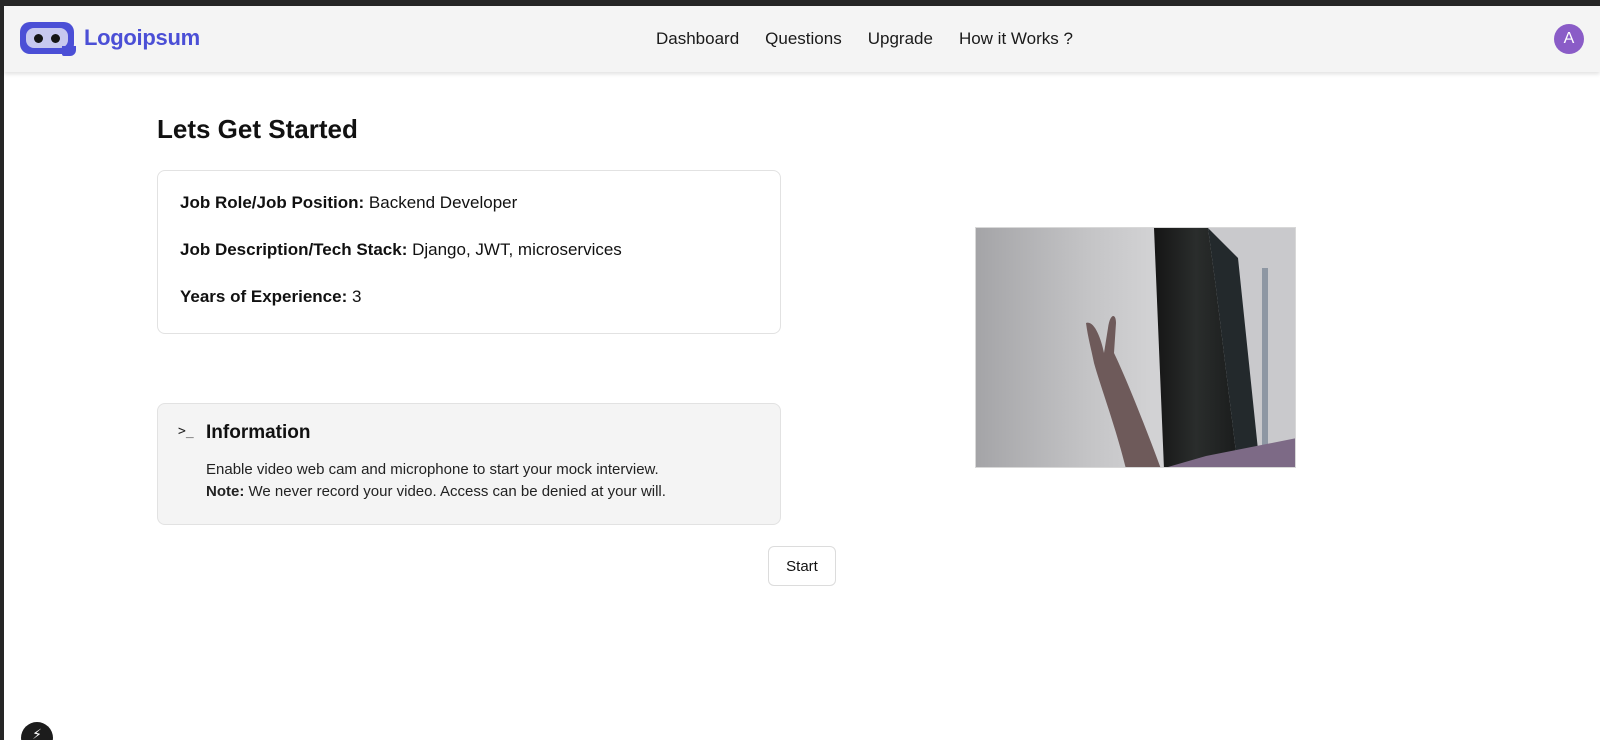 The image size is (1600, 740). Describe the element at coordinates (264, 296) in the screenshot. I see `experience-label: Years of Experience:` at that location.